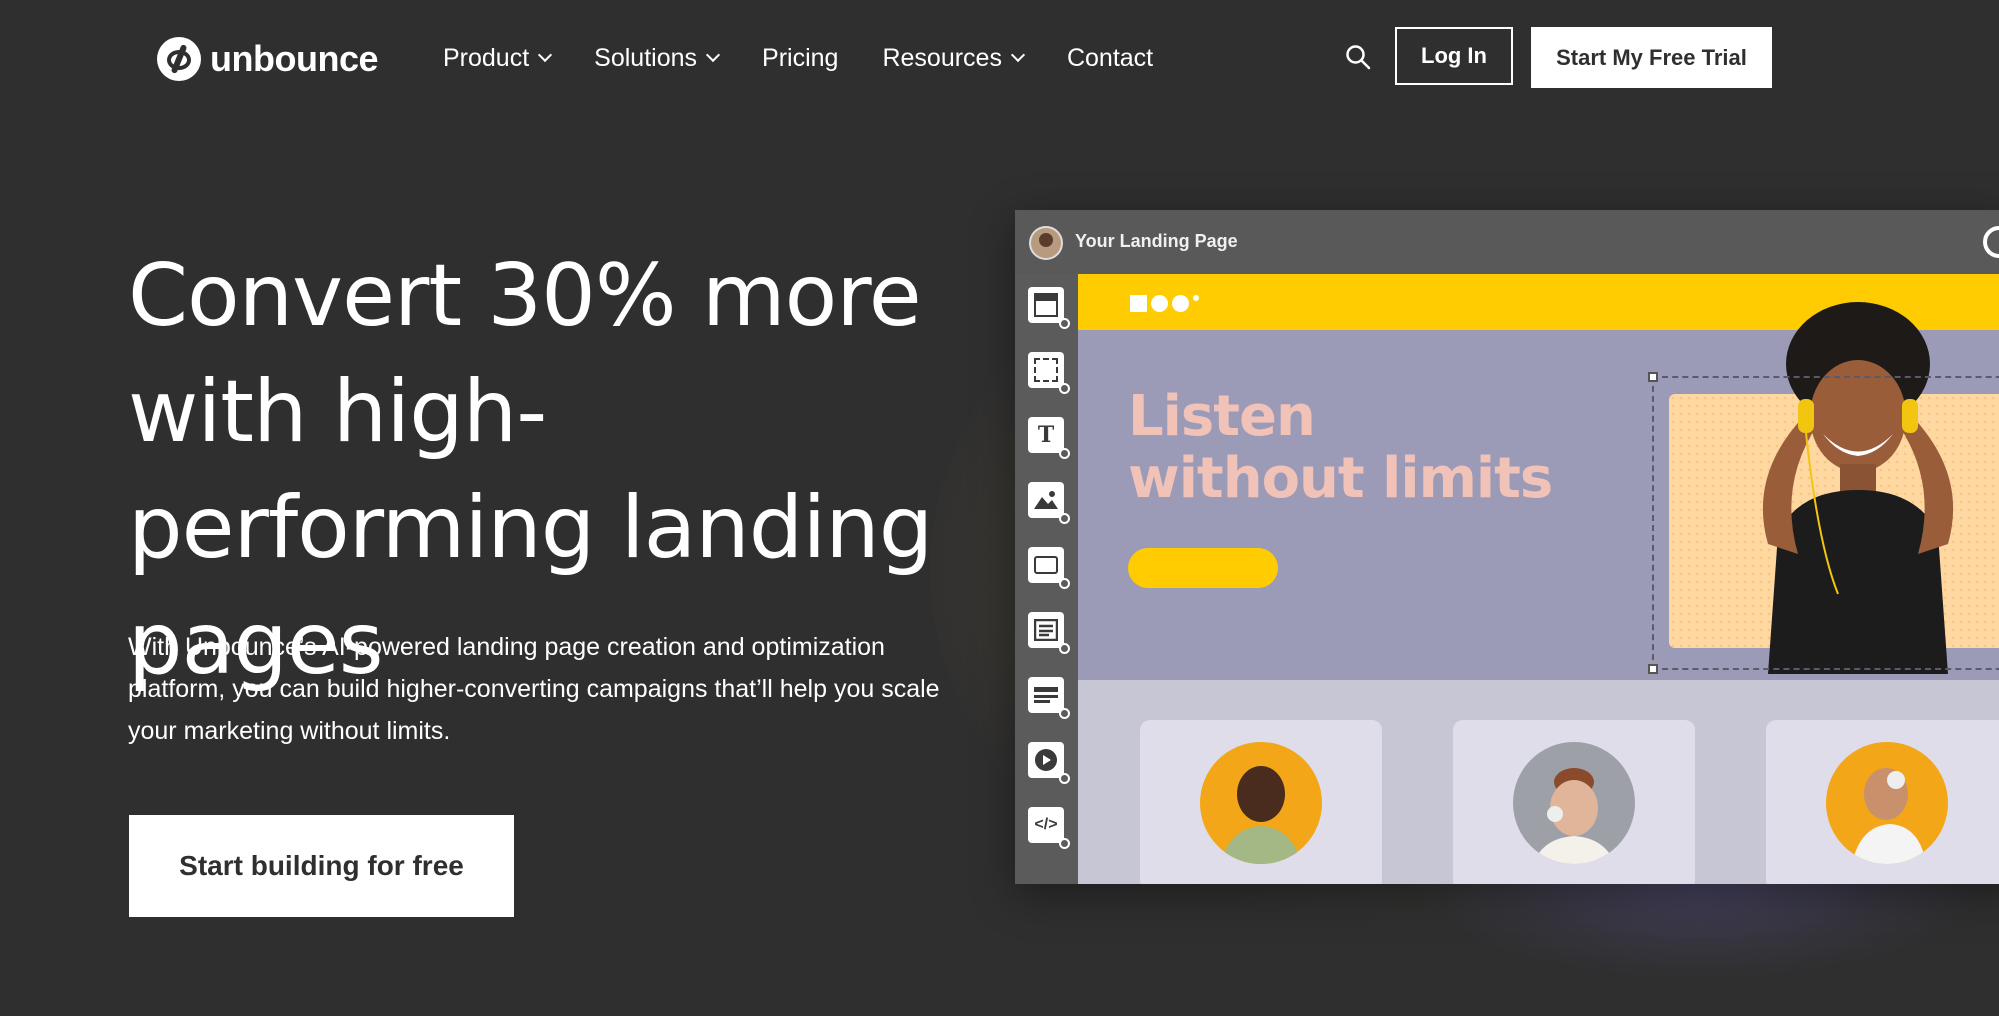  Describe the element at coordinates (1049, 763) in the screenshot. I see `video-icon` at that location.